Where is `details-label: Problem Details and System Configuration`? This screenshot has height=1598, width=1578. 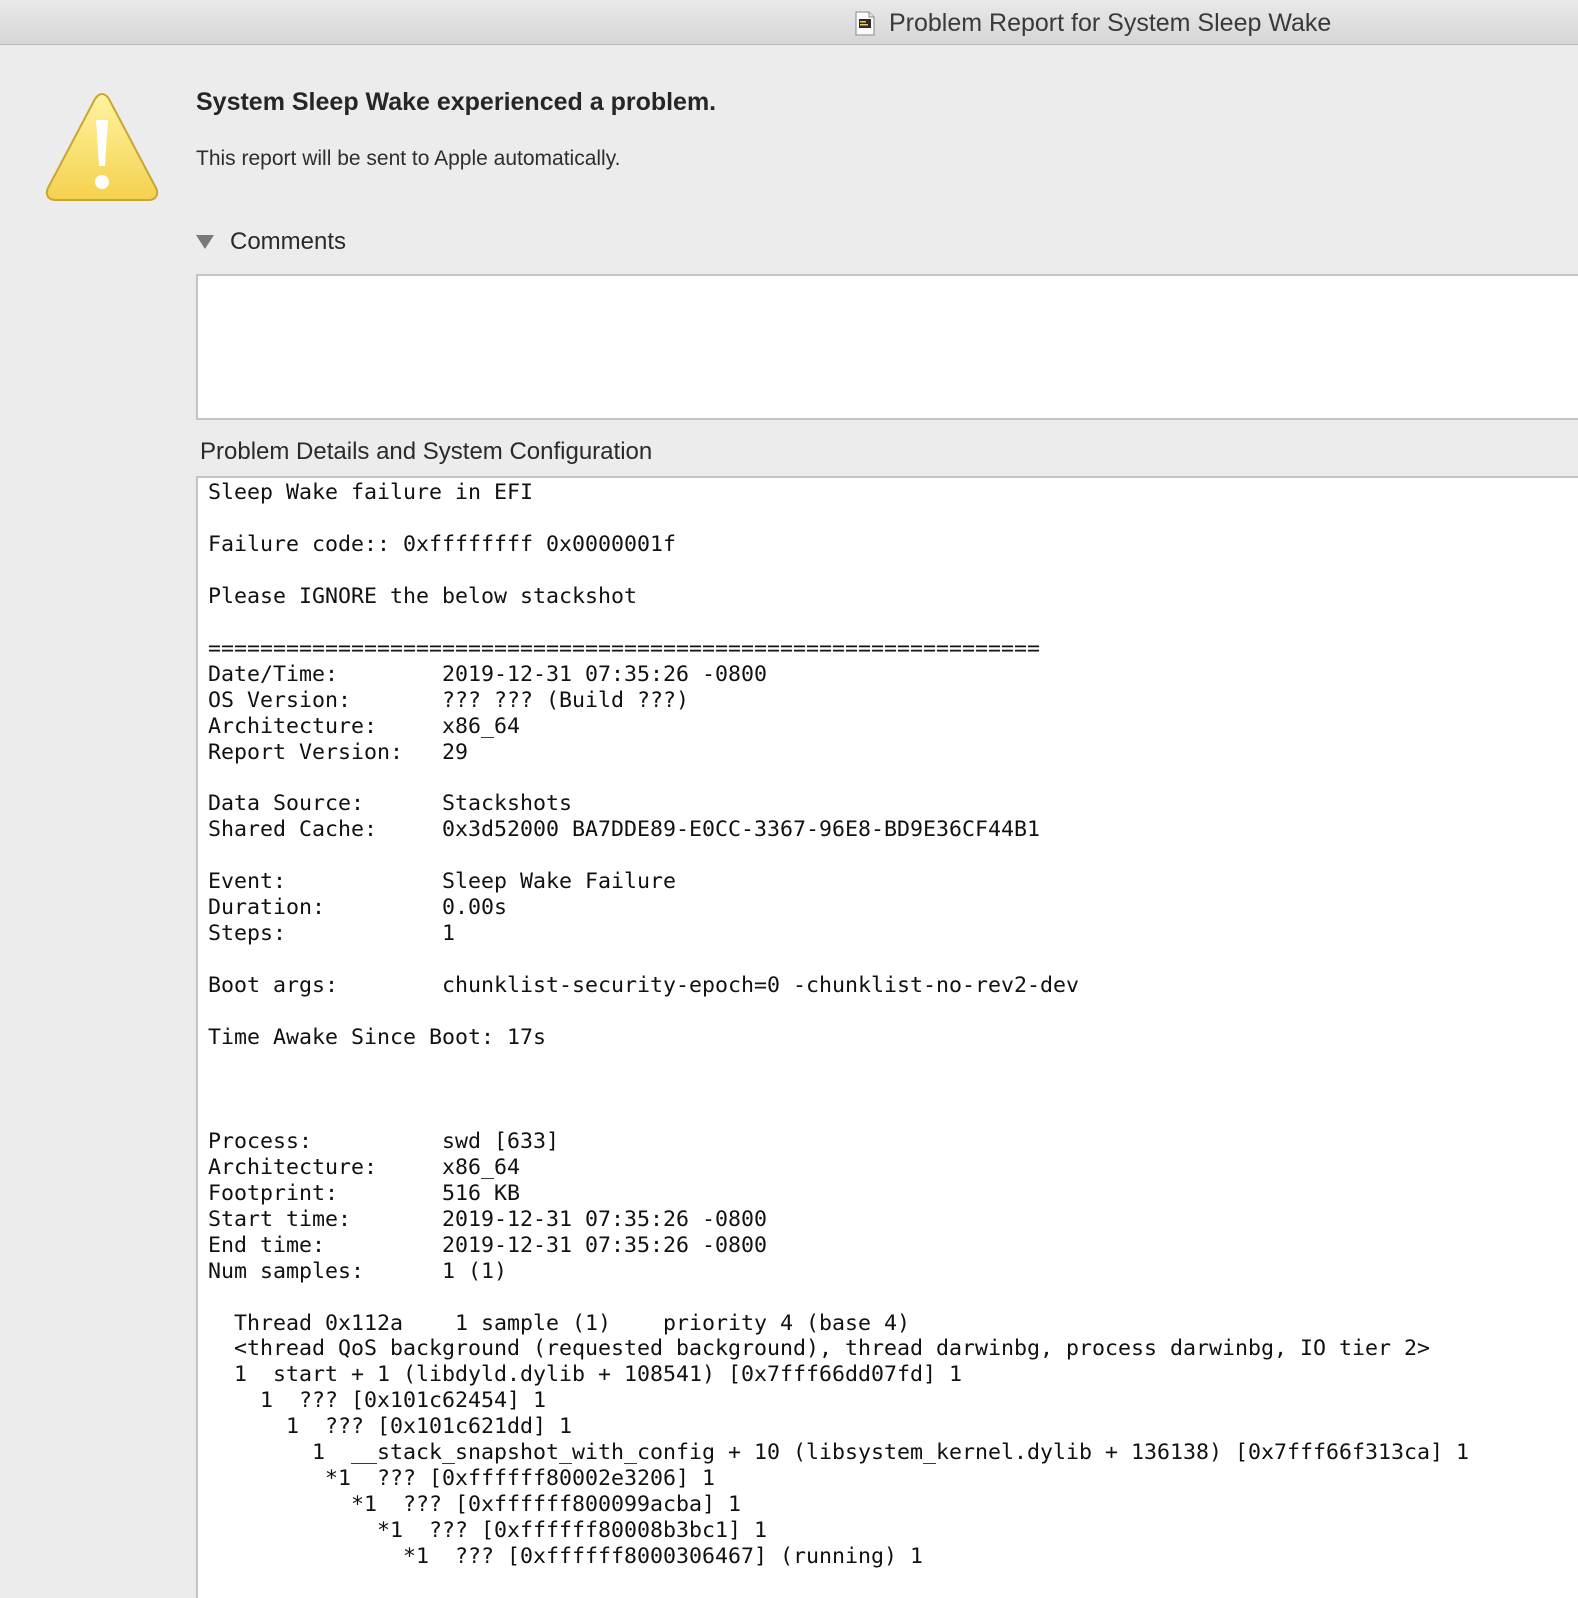 details-label: Problem Details and System Configuration is located at coordinates (426, 451).